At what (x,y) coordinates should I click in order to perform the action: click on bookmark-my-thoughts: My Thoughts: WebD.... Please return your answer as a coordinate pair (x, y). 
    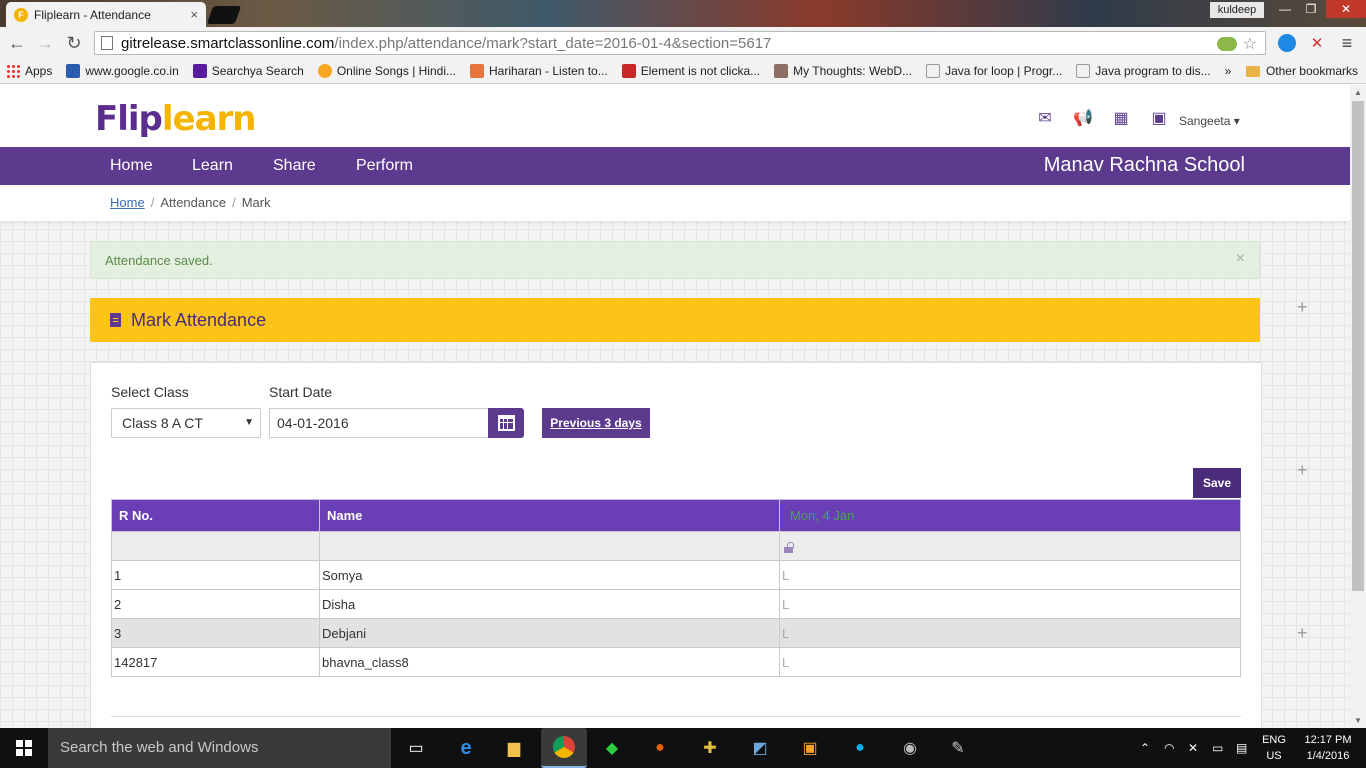
    Looking at the image, I should click on (843, 71).